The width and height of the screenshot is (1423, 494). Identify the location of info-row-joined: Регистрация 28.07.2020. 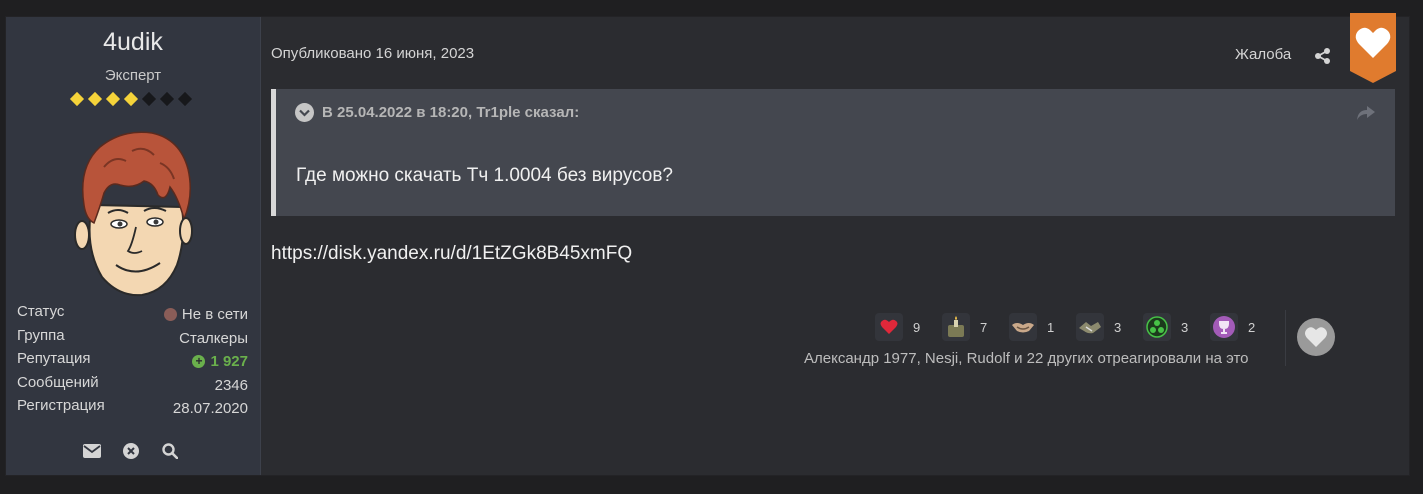
(132, 409).